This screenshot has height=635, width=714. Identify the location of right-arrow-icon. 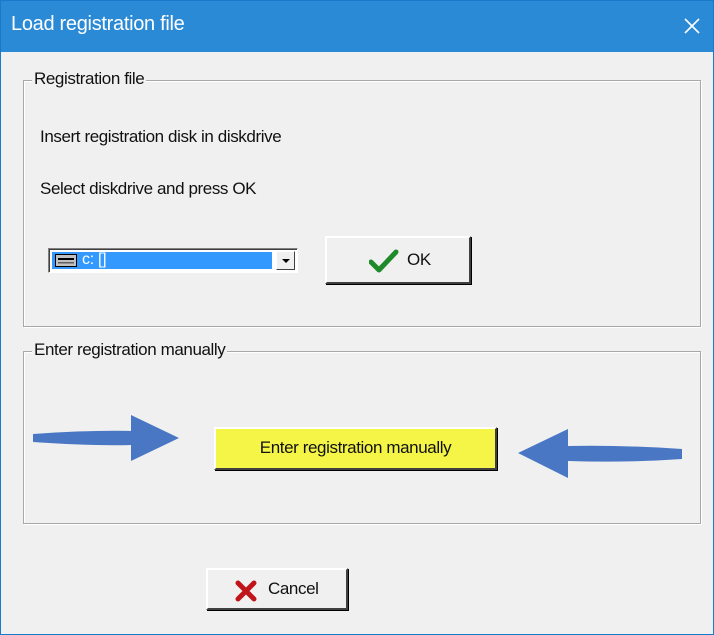
(106, 438).